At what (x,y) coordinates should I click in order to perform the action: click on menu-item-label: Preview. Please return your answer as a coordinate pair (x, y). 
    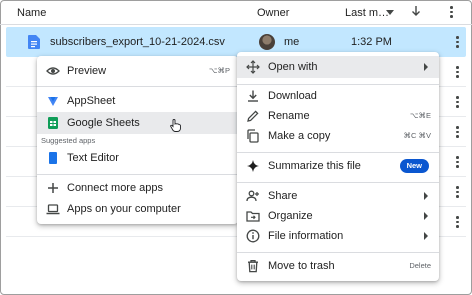
    Looking at the image, I should click on (87, 71).